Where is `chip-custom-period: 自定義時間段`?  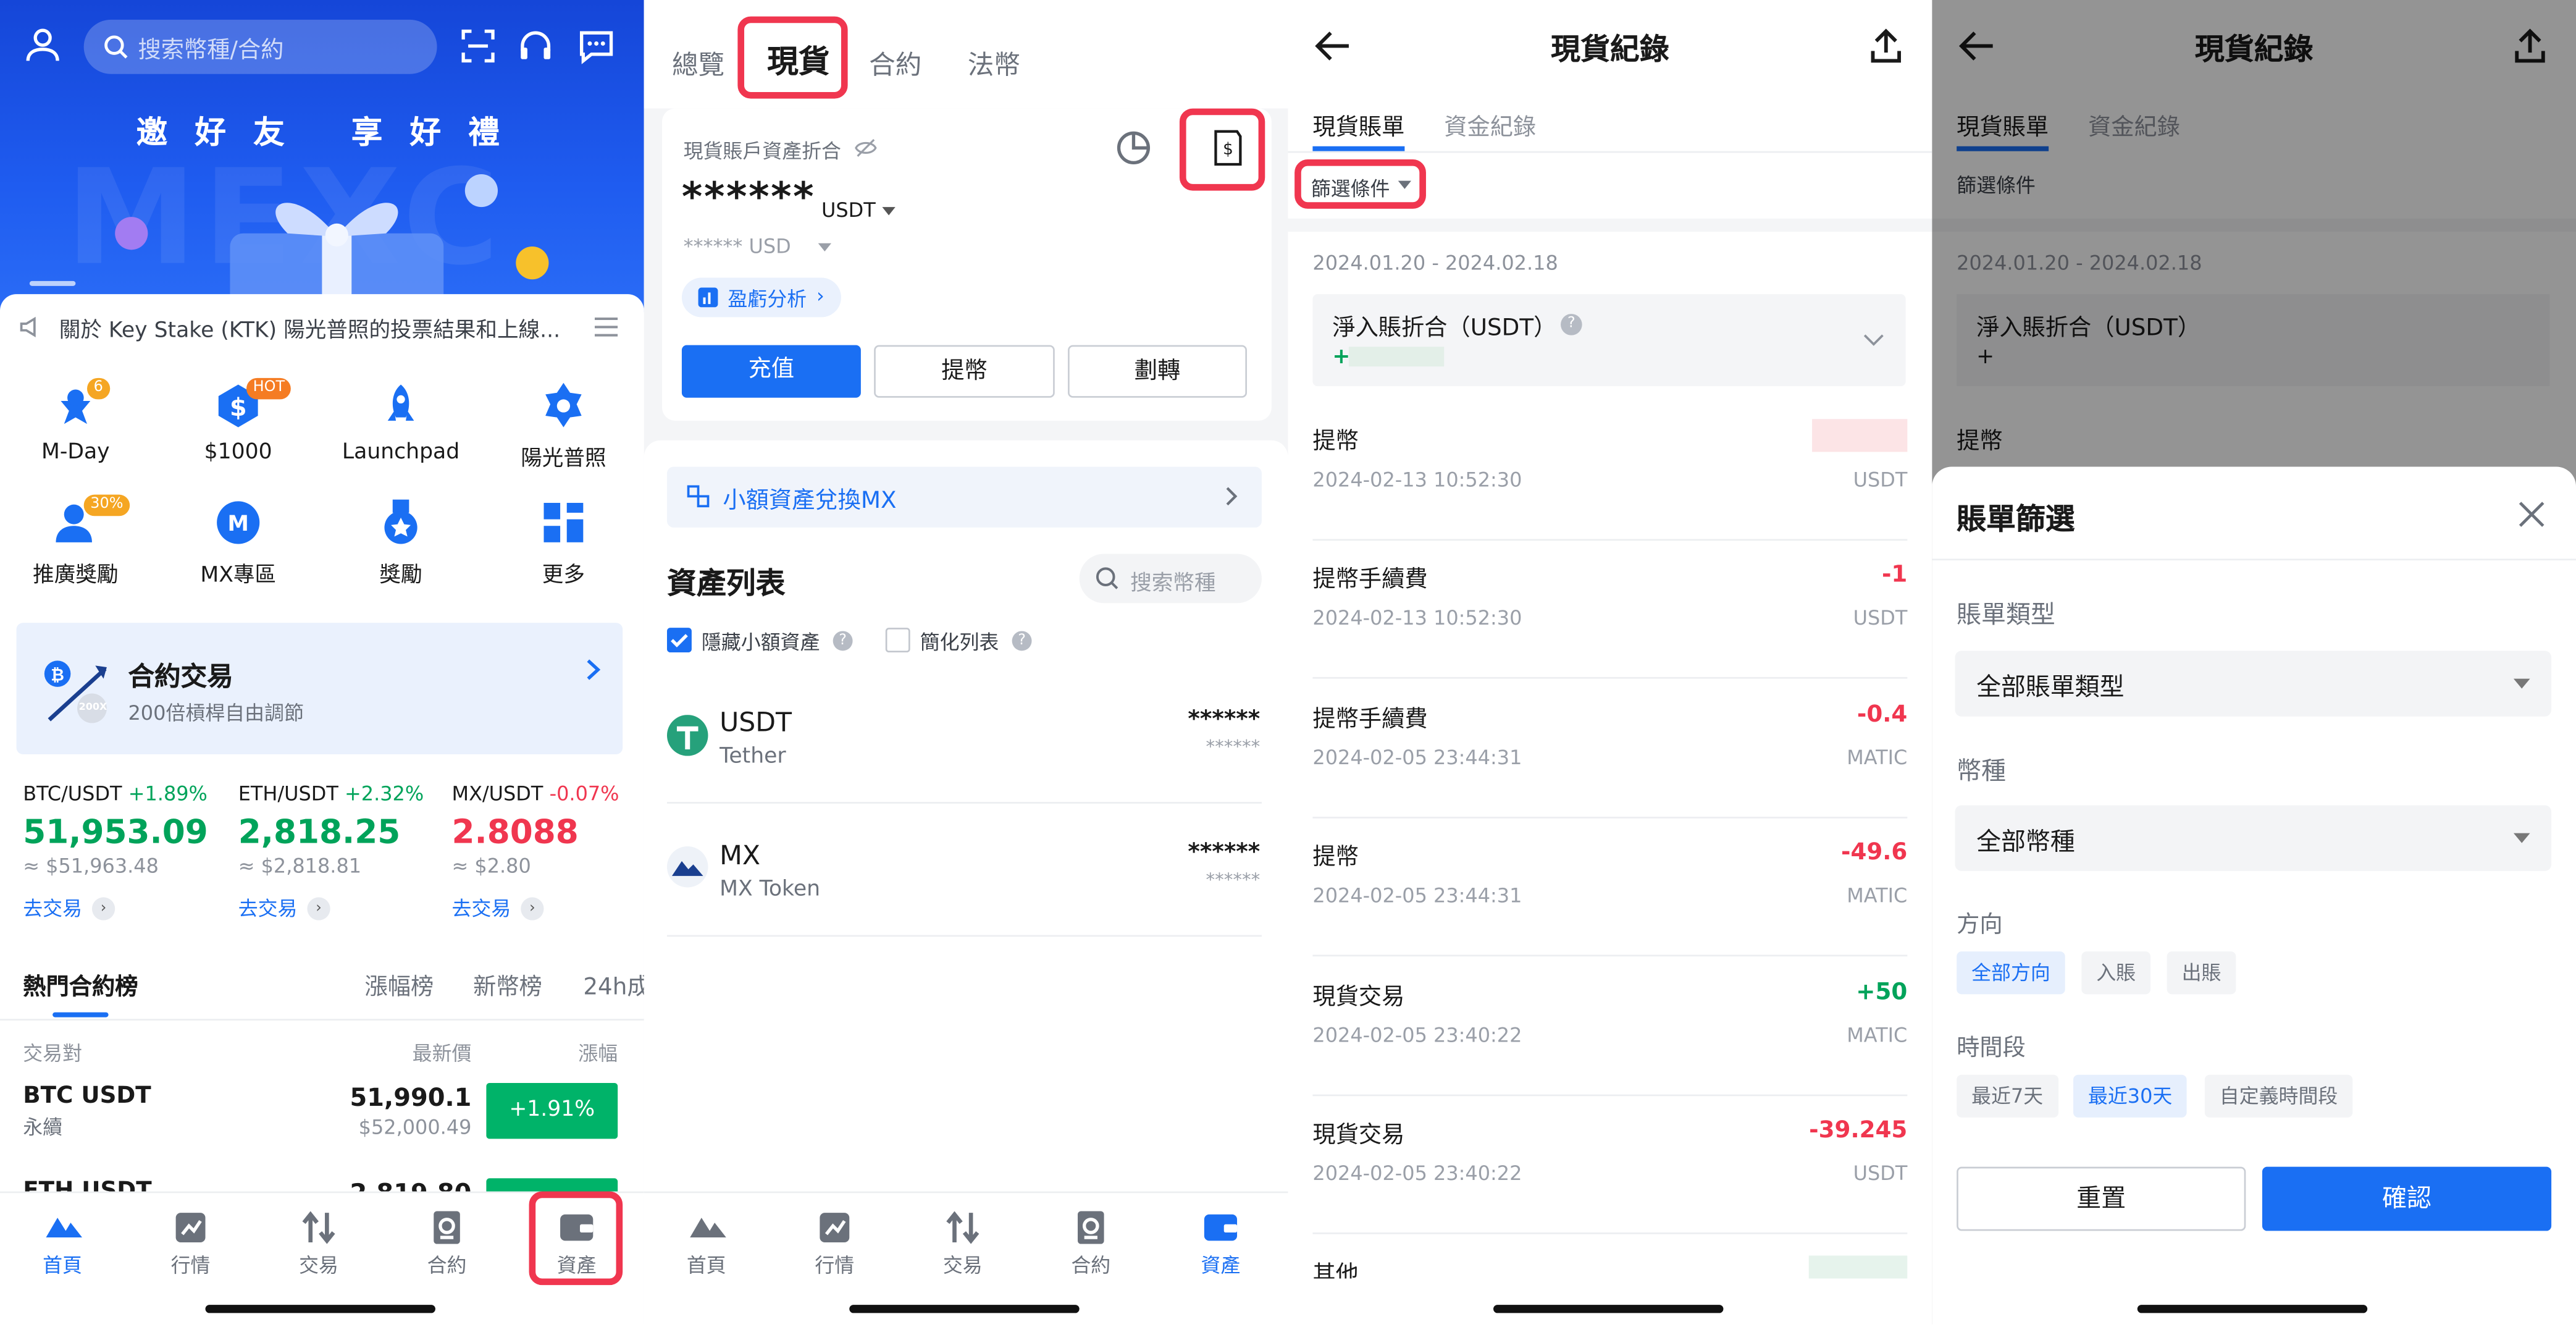
chip-custom-period: 自定義時間段 is located at coordinates (2278, 1096).